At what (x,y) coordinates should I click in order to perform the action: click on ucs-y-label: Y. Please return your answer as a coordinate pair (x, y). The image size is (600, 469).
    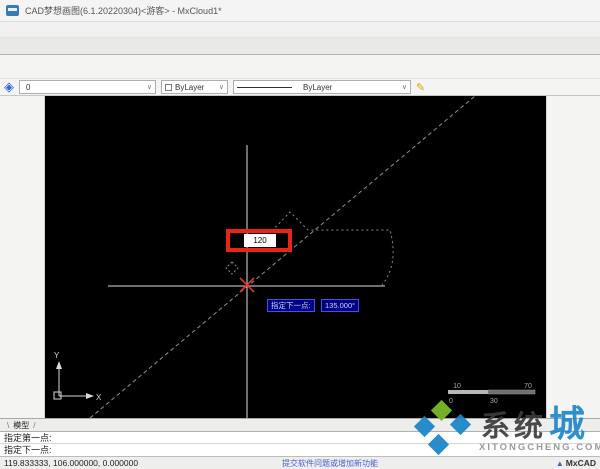
    Looking at the image, I should click on (57, 355).